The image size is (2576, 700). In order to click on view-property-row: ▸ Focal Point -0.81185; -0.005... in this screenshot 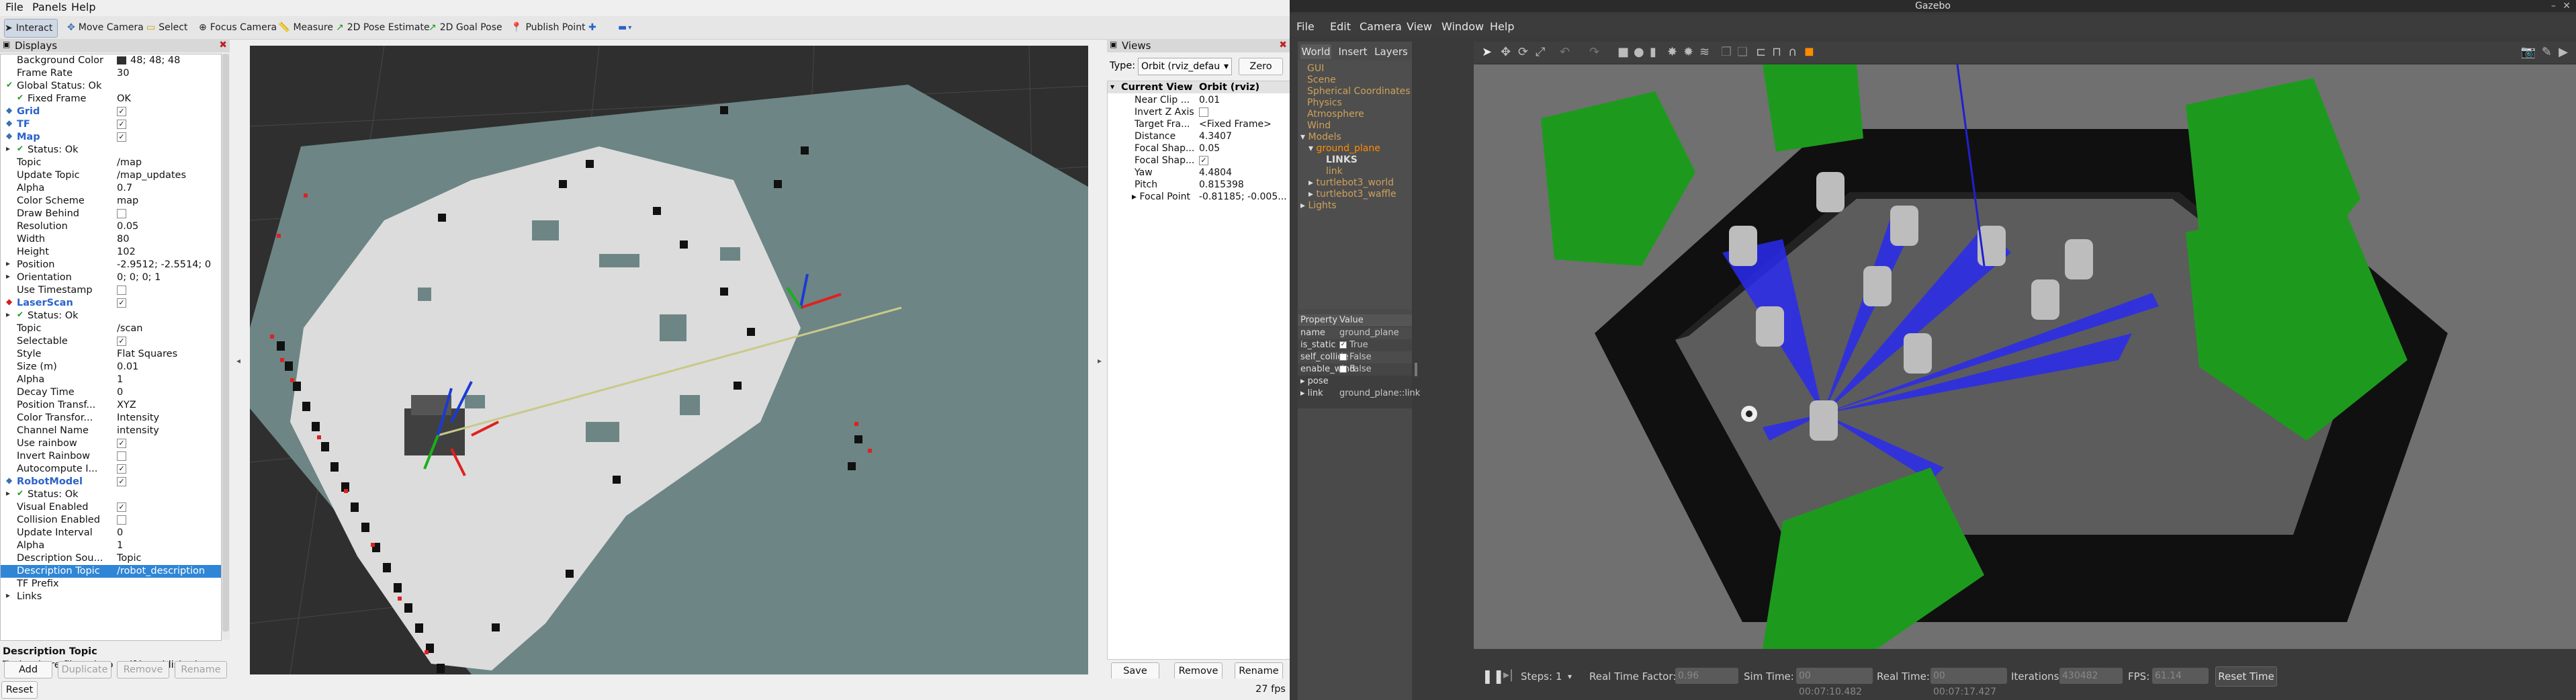, I will do `click(1199, 197)`.